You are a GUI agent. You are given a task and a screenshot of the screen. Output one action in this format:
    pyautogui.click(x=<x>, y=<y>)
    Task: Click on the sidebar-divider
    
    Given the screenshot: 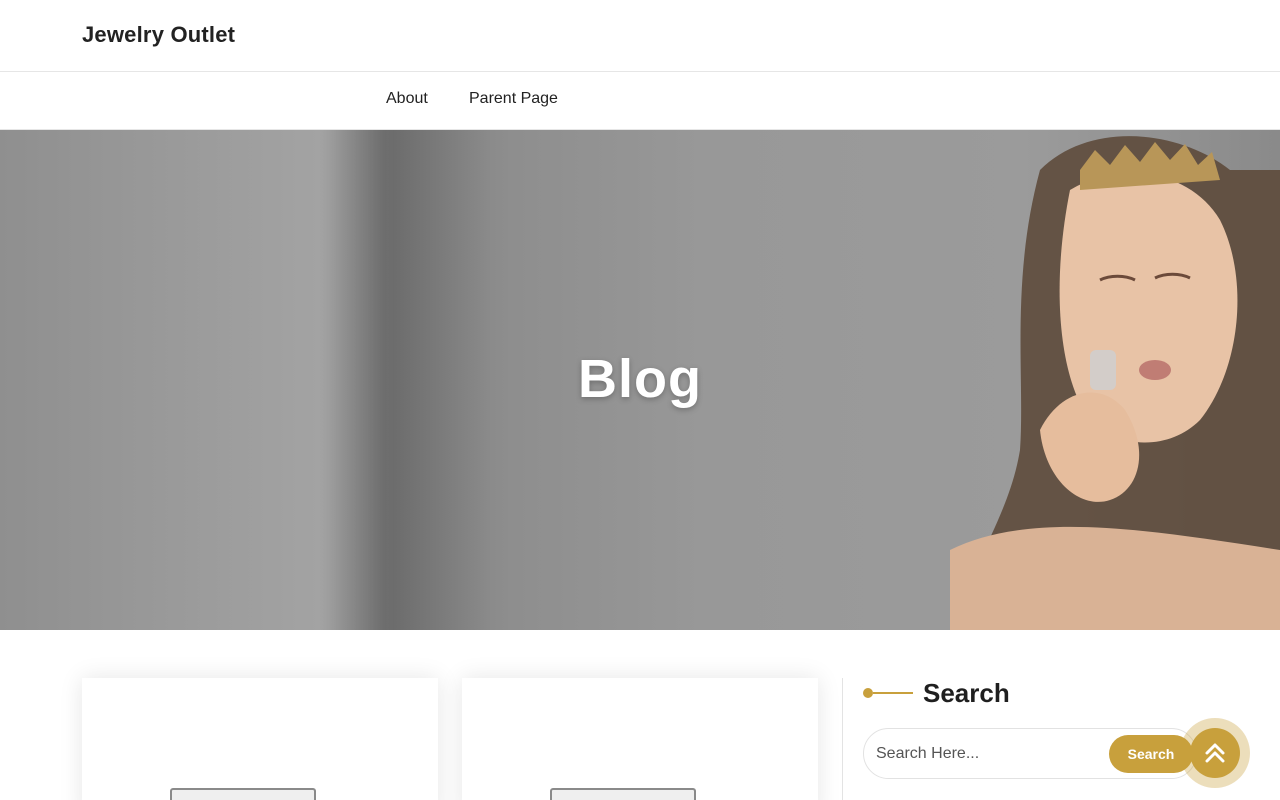 What is the action you would take?
    pyautogui.click(x=842, y=739)
    